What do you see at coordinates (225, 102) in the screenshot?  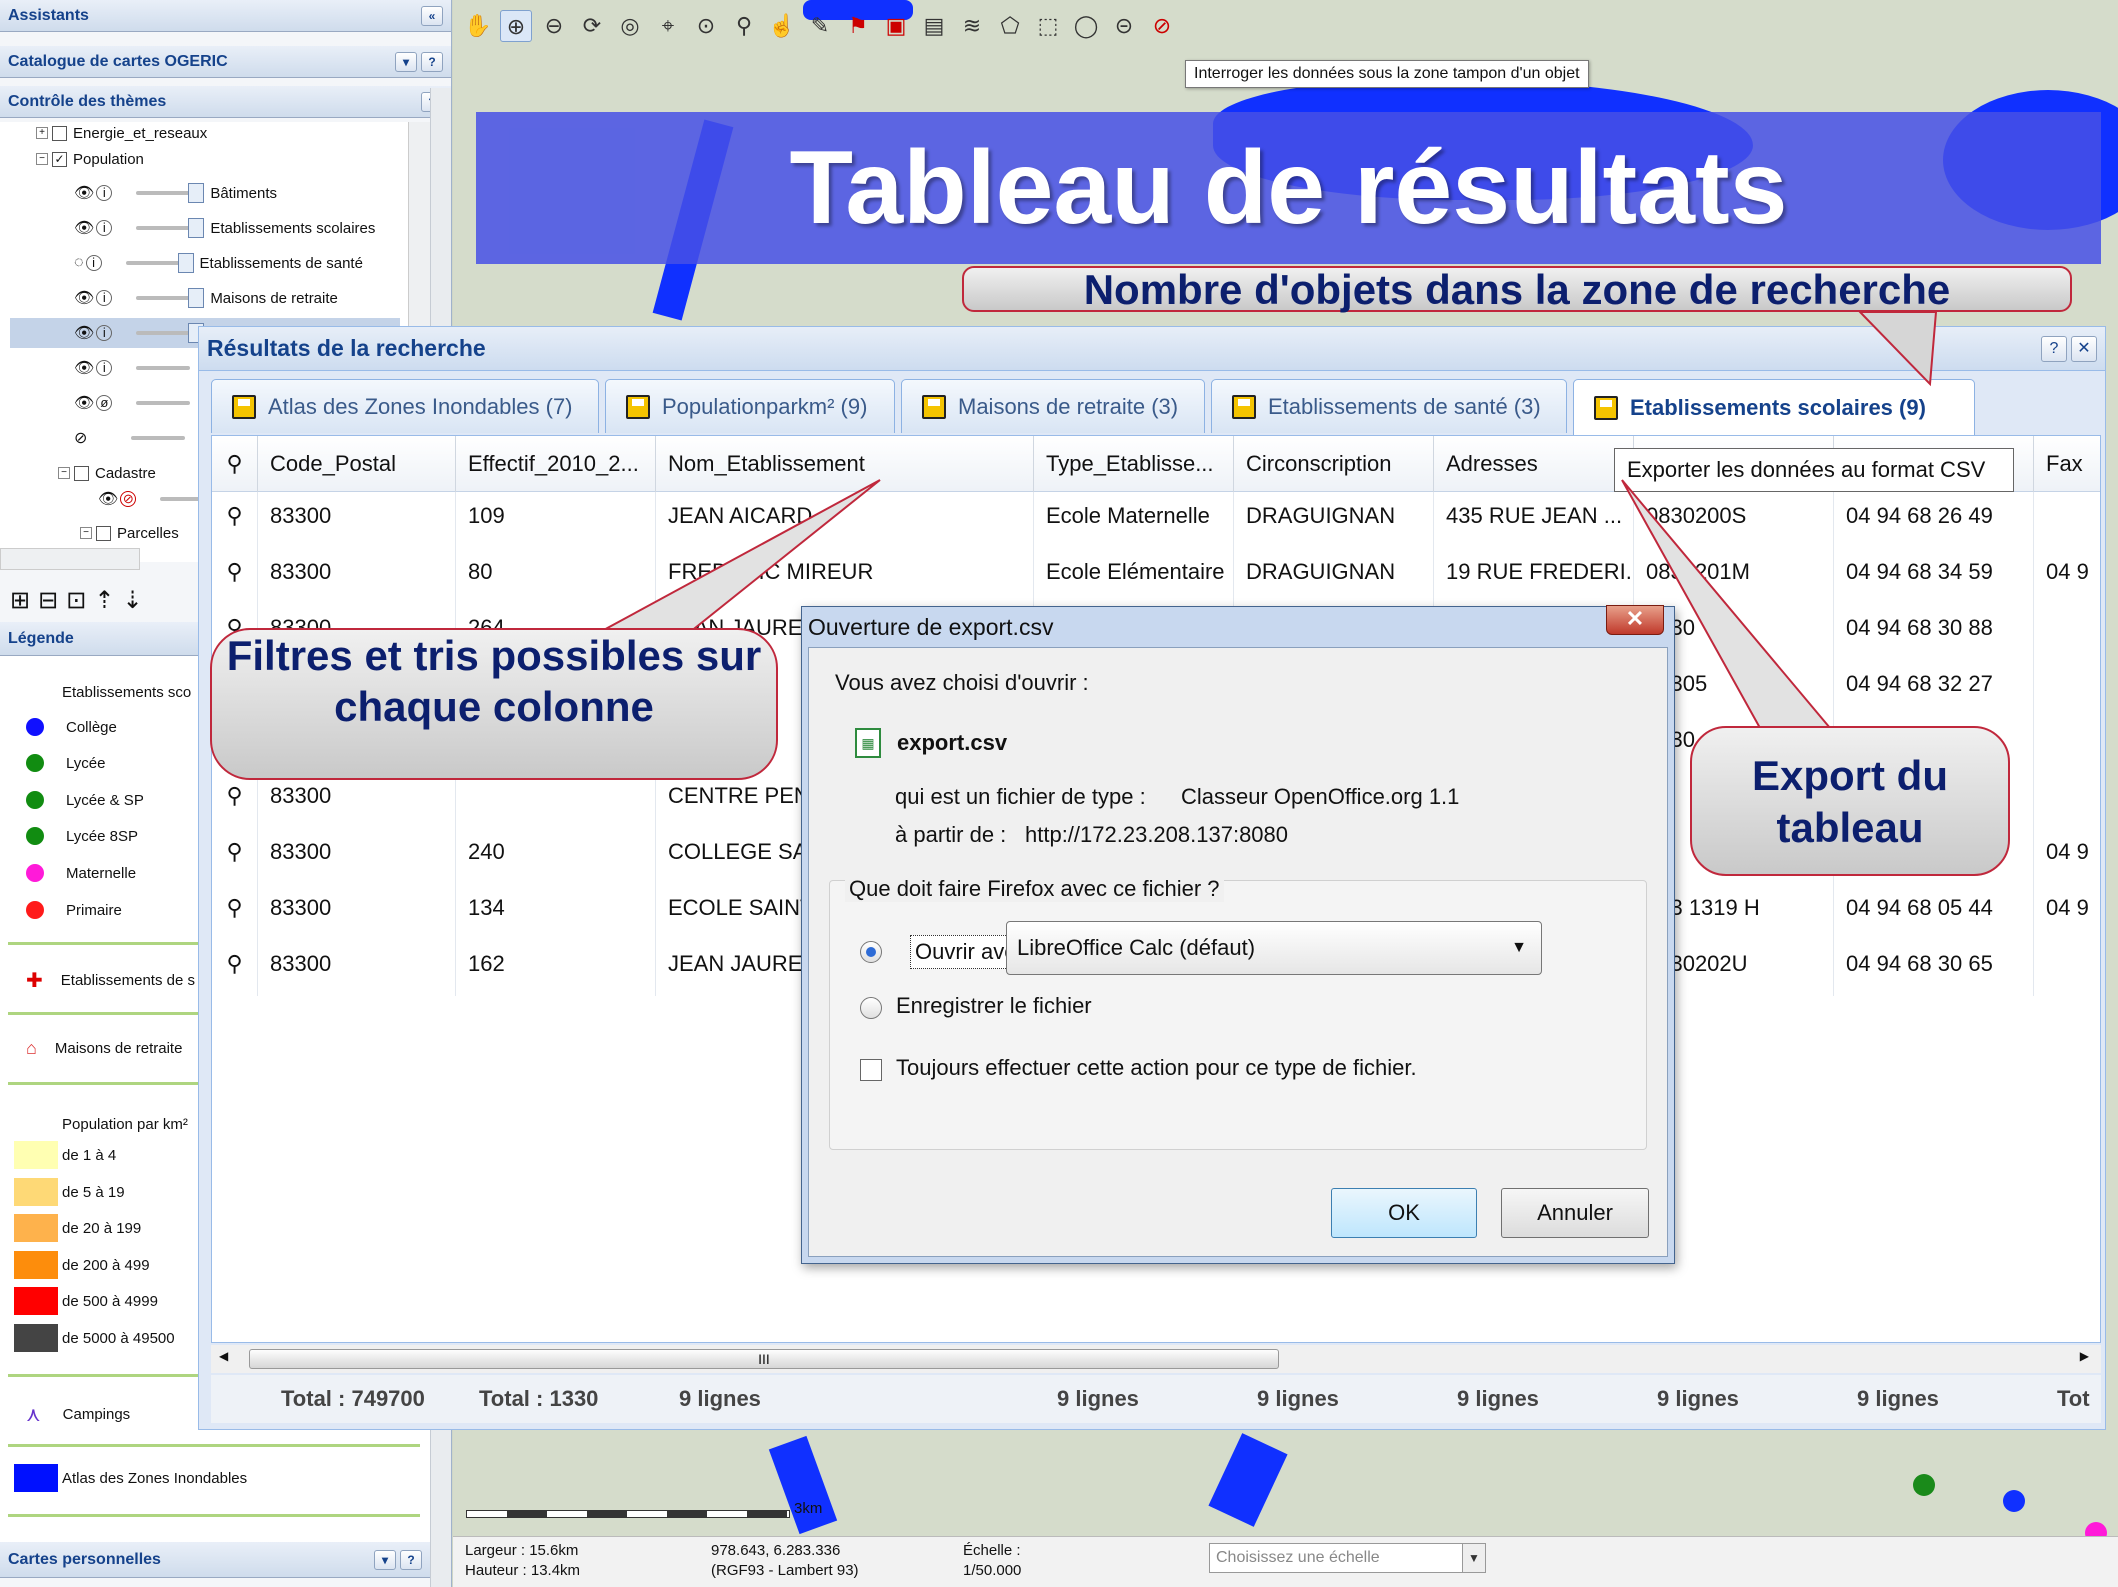 I see `theme-control-header: Contrôle des thèmes ?` at bounding box center [225, 102].